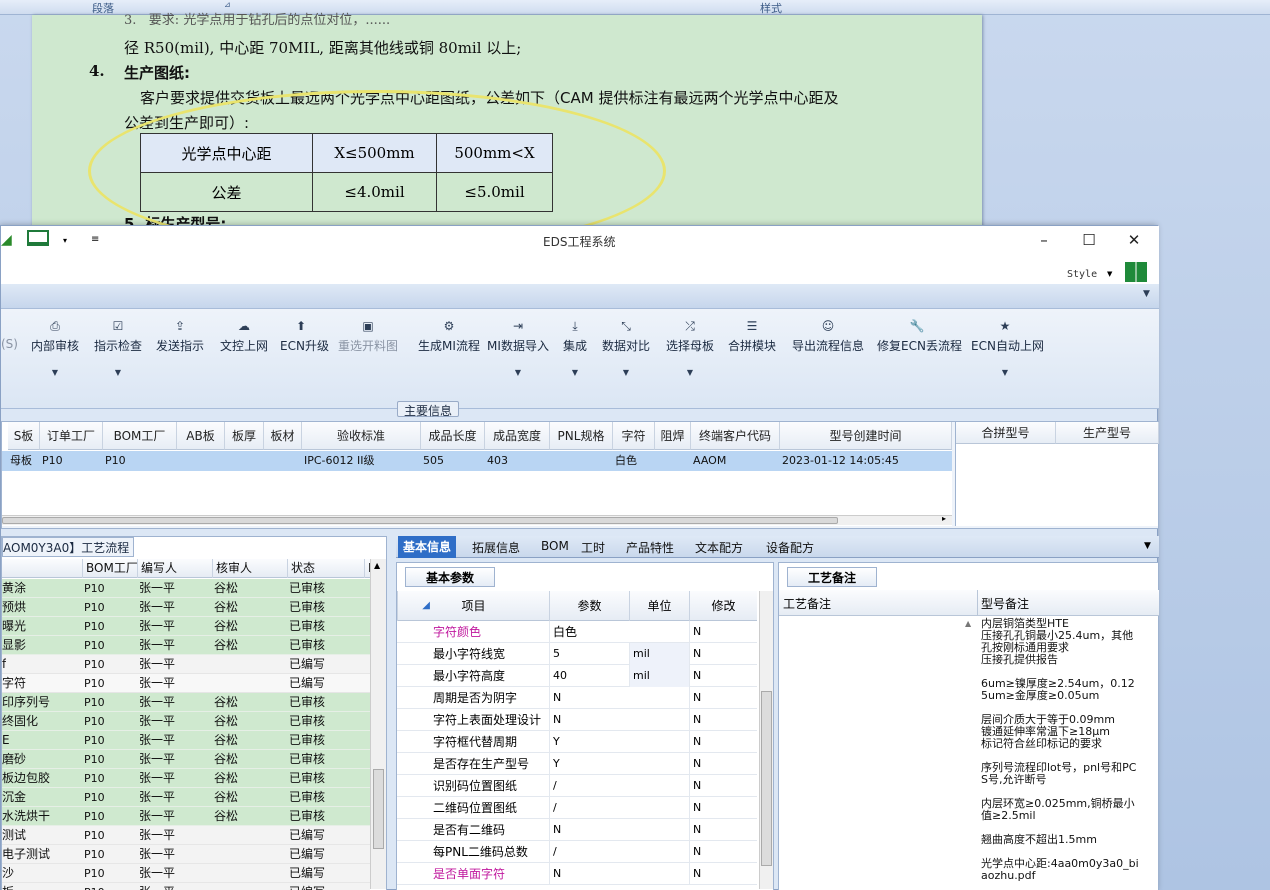 This screenshot has height=890, width=1270. I want to click on param-row: 周期是否为阴字 N N, so click(577, 698).